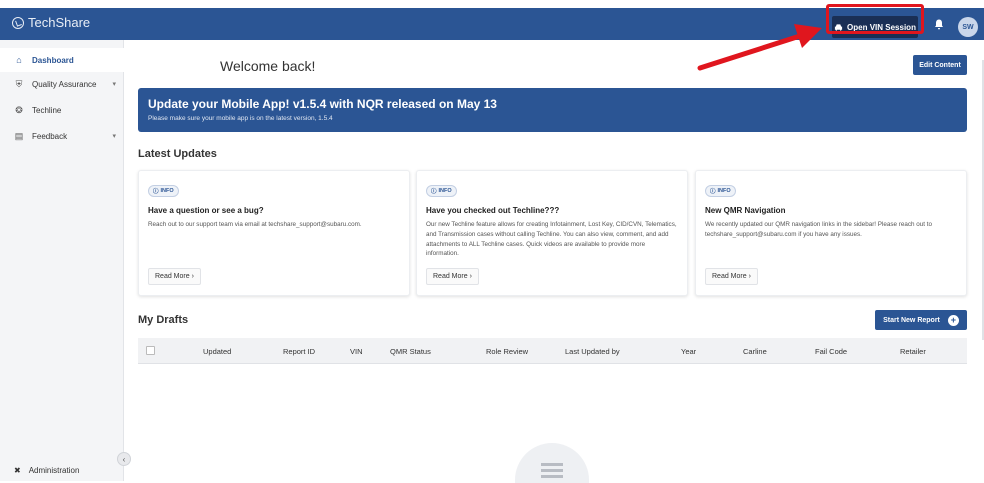  I want to click on empty-box-icon, so click(552, 470).